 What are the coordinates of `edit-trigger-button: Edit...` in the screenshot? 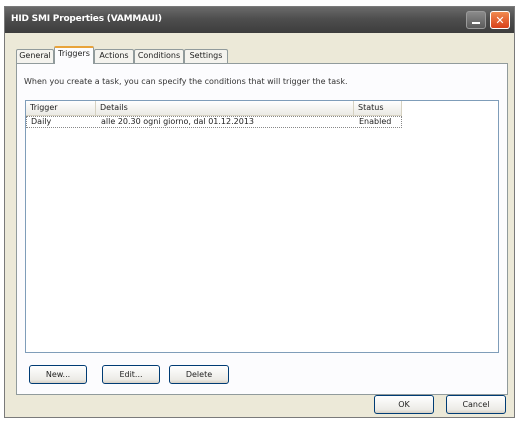 It's located at (131, 374).